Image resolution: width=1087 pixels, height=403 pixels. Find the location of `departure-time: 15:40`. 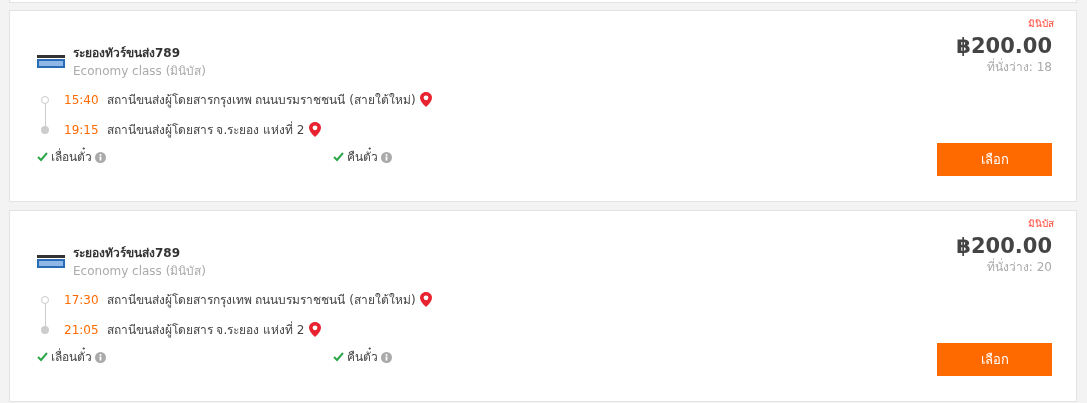

departure-time: 15:40 is located at coordinates (81, 100).